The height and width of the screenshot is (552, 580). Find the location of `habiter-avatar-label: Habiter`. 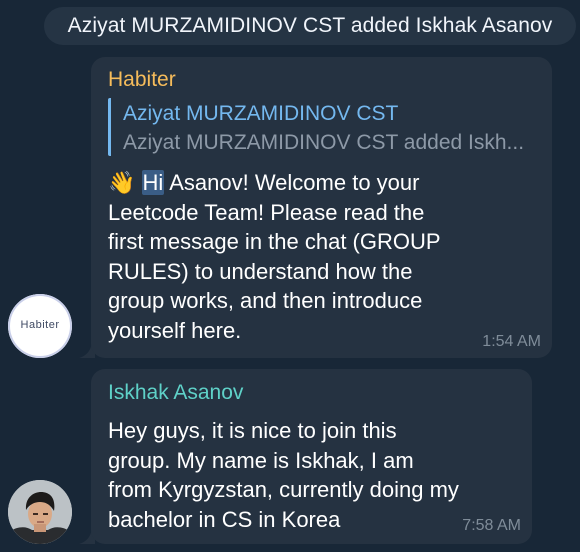

habiter-avatar-label: Habiter is located at coordinates (40, 325).